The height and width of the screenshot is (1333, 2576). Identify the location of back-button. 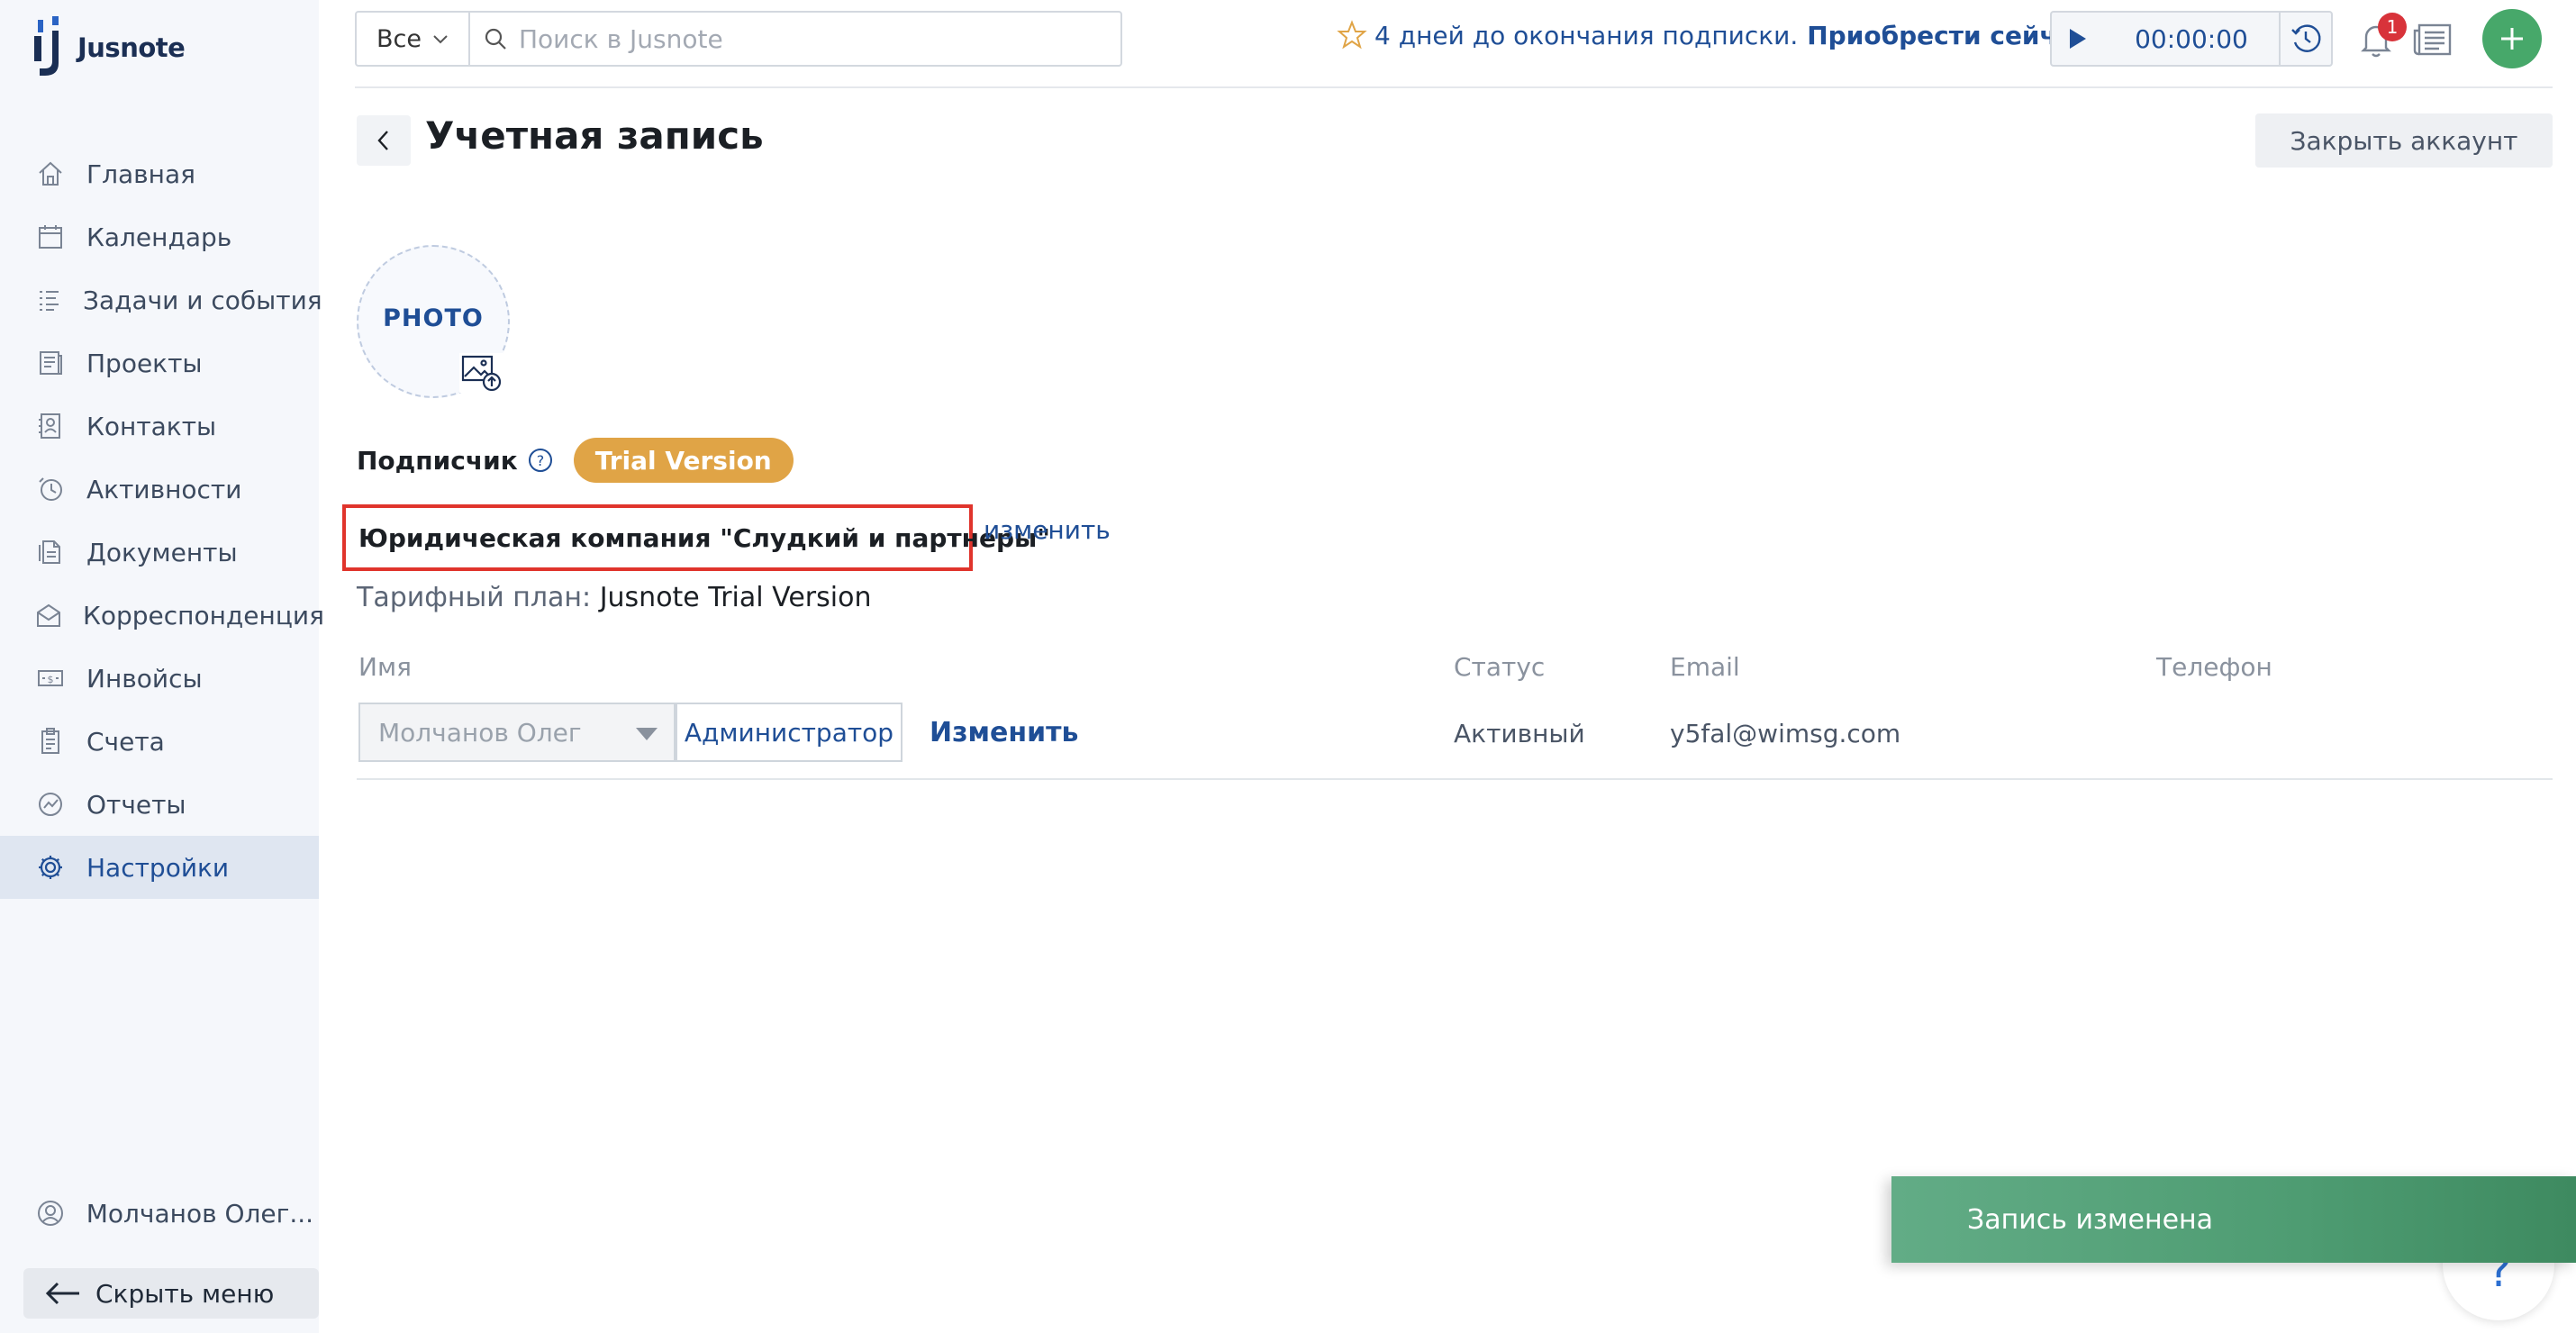
(384, 140).